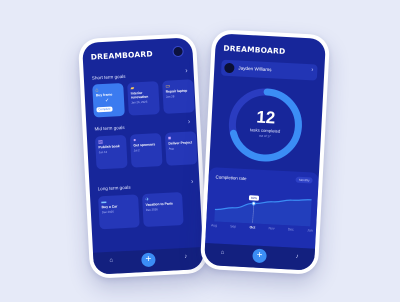 This screenshot has height=302, width=400. I want to click on check-icon: ✓, so click(107, 100).